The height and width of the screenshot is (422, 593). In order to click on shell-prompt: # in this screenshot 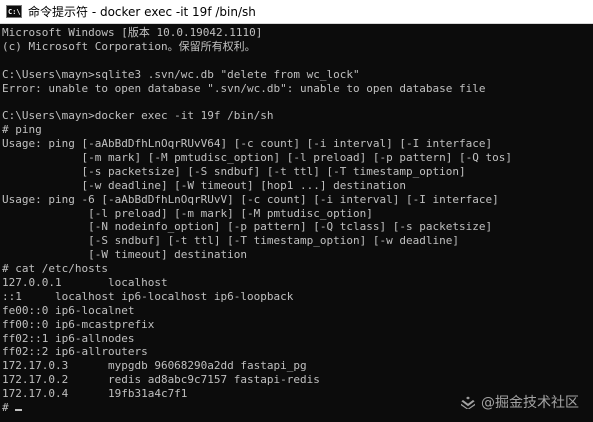, I will do `click(9, 408)`.